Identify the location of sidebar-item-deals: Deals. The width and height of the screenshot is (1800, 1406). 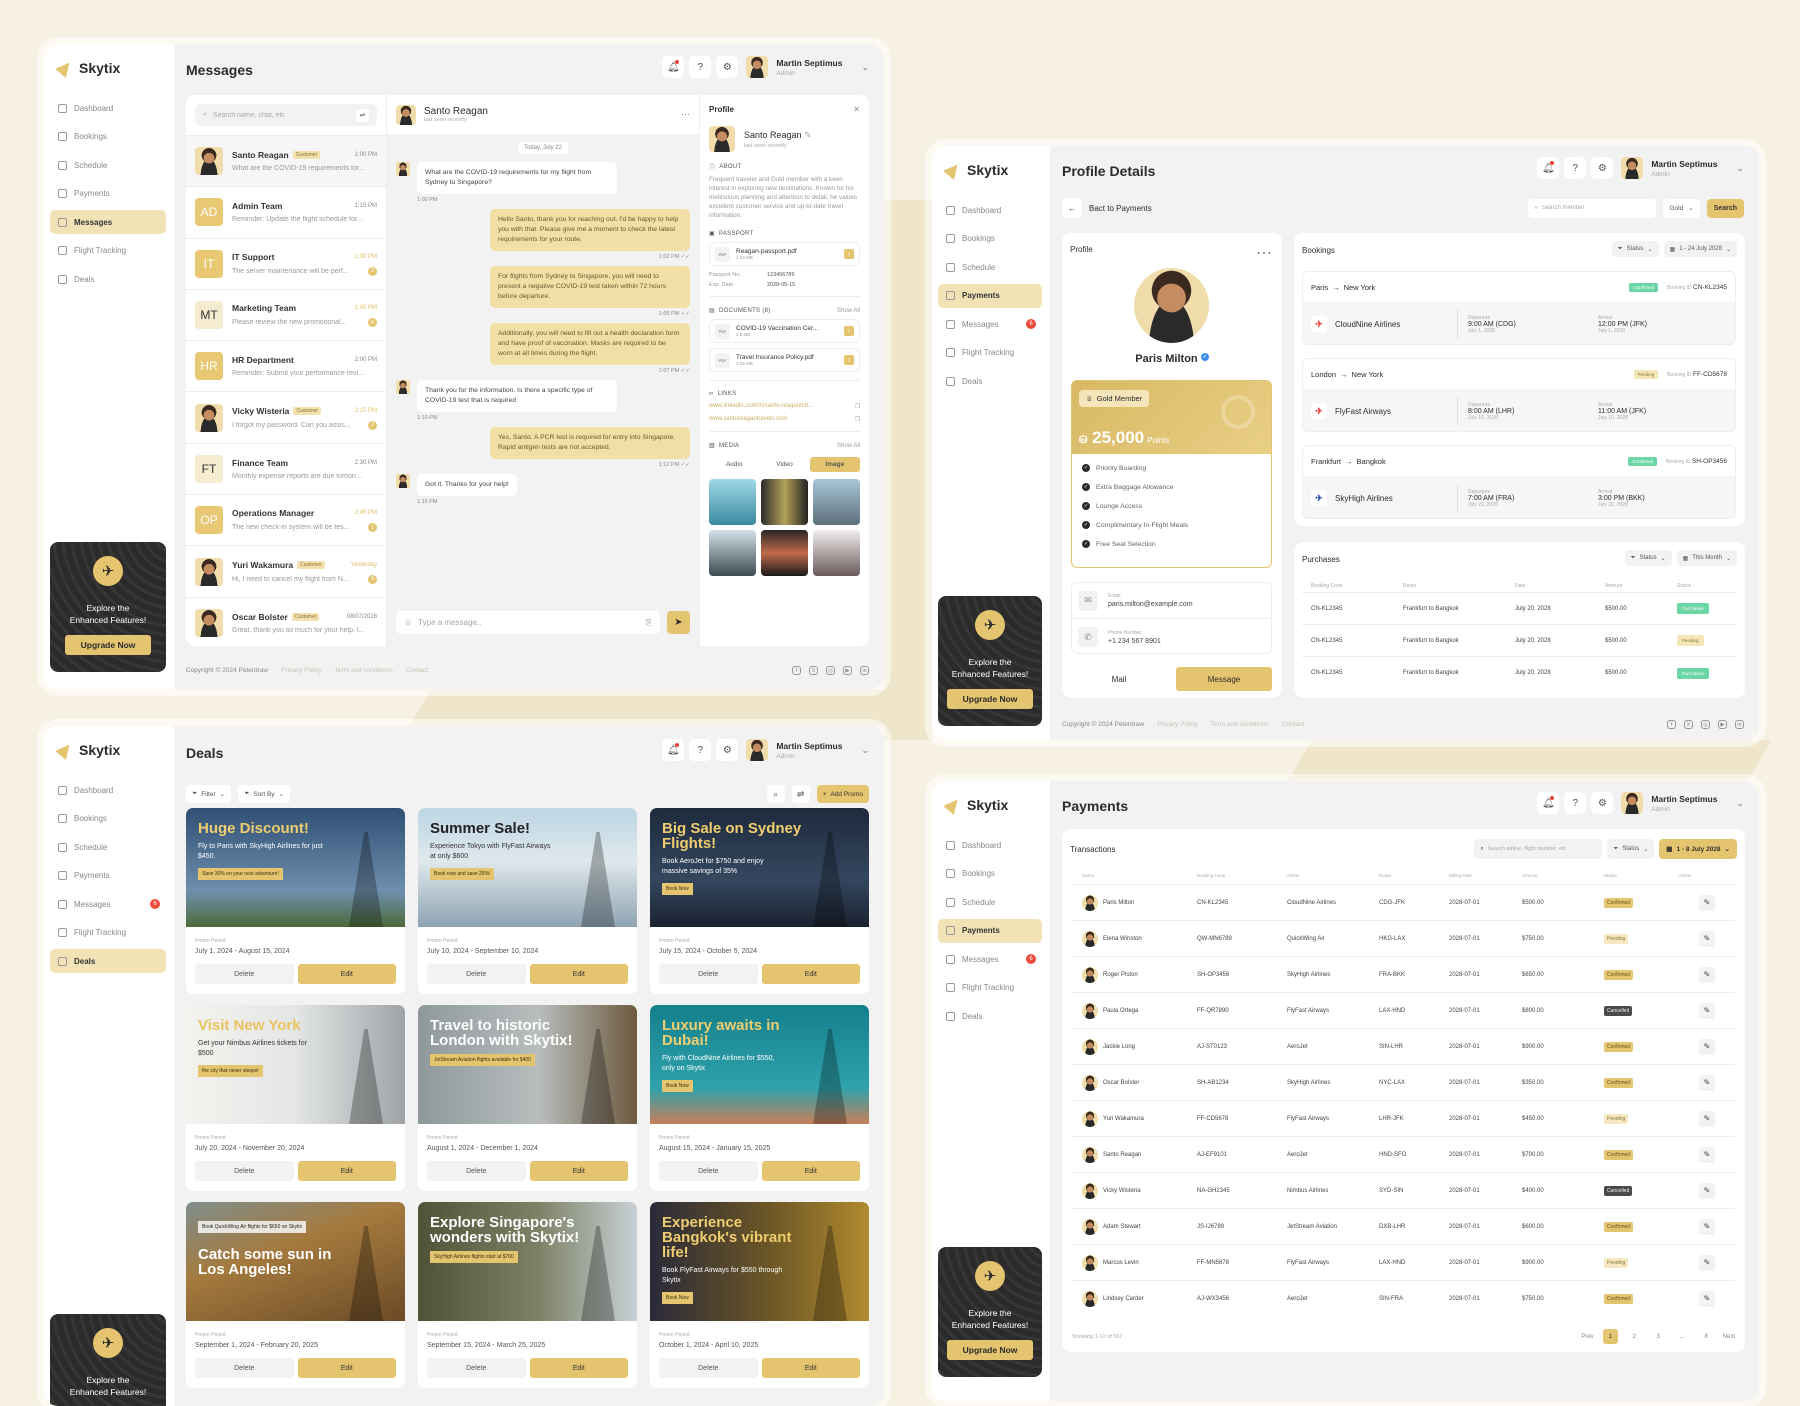
(990, 1016).